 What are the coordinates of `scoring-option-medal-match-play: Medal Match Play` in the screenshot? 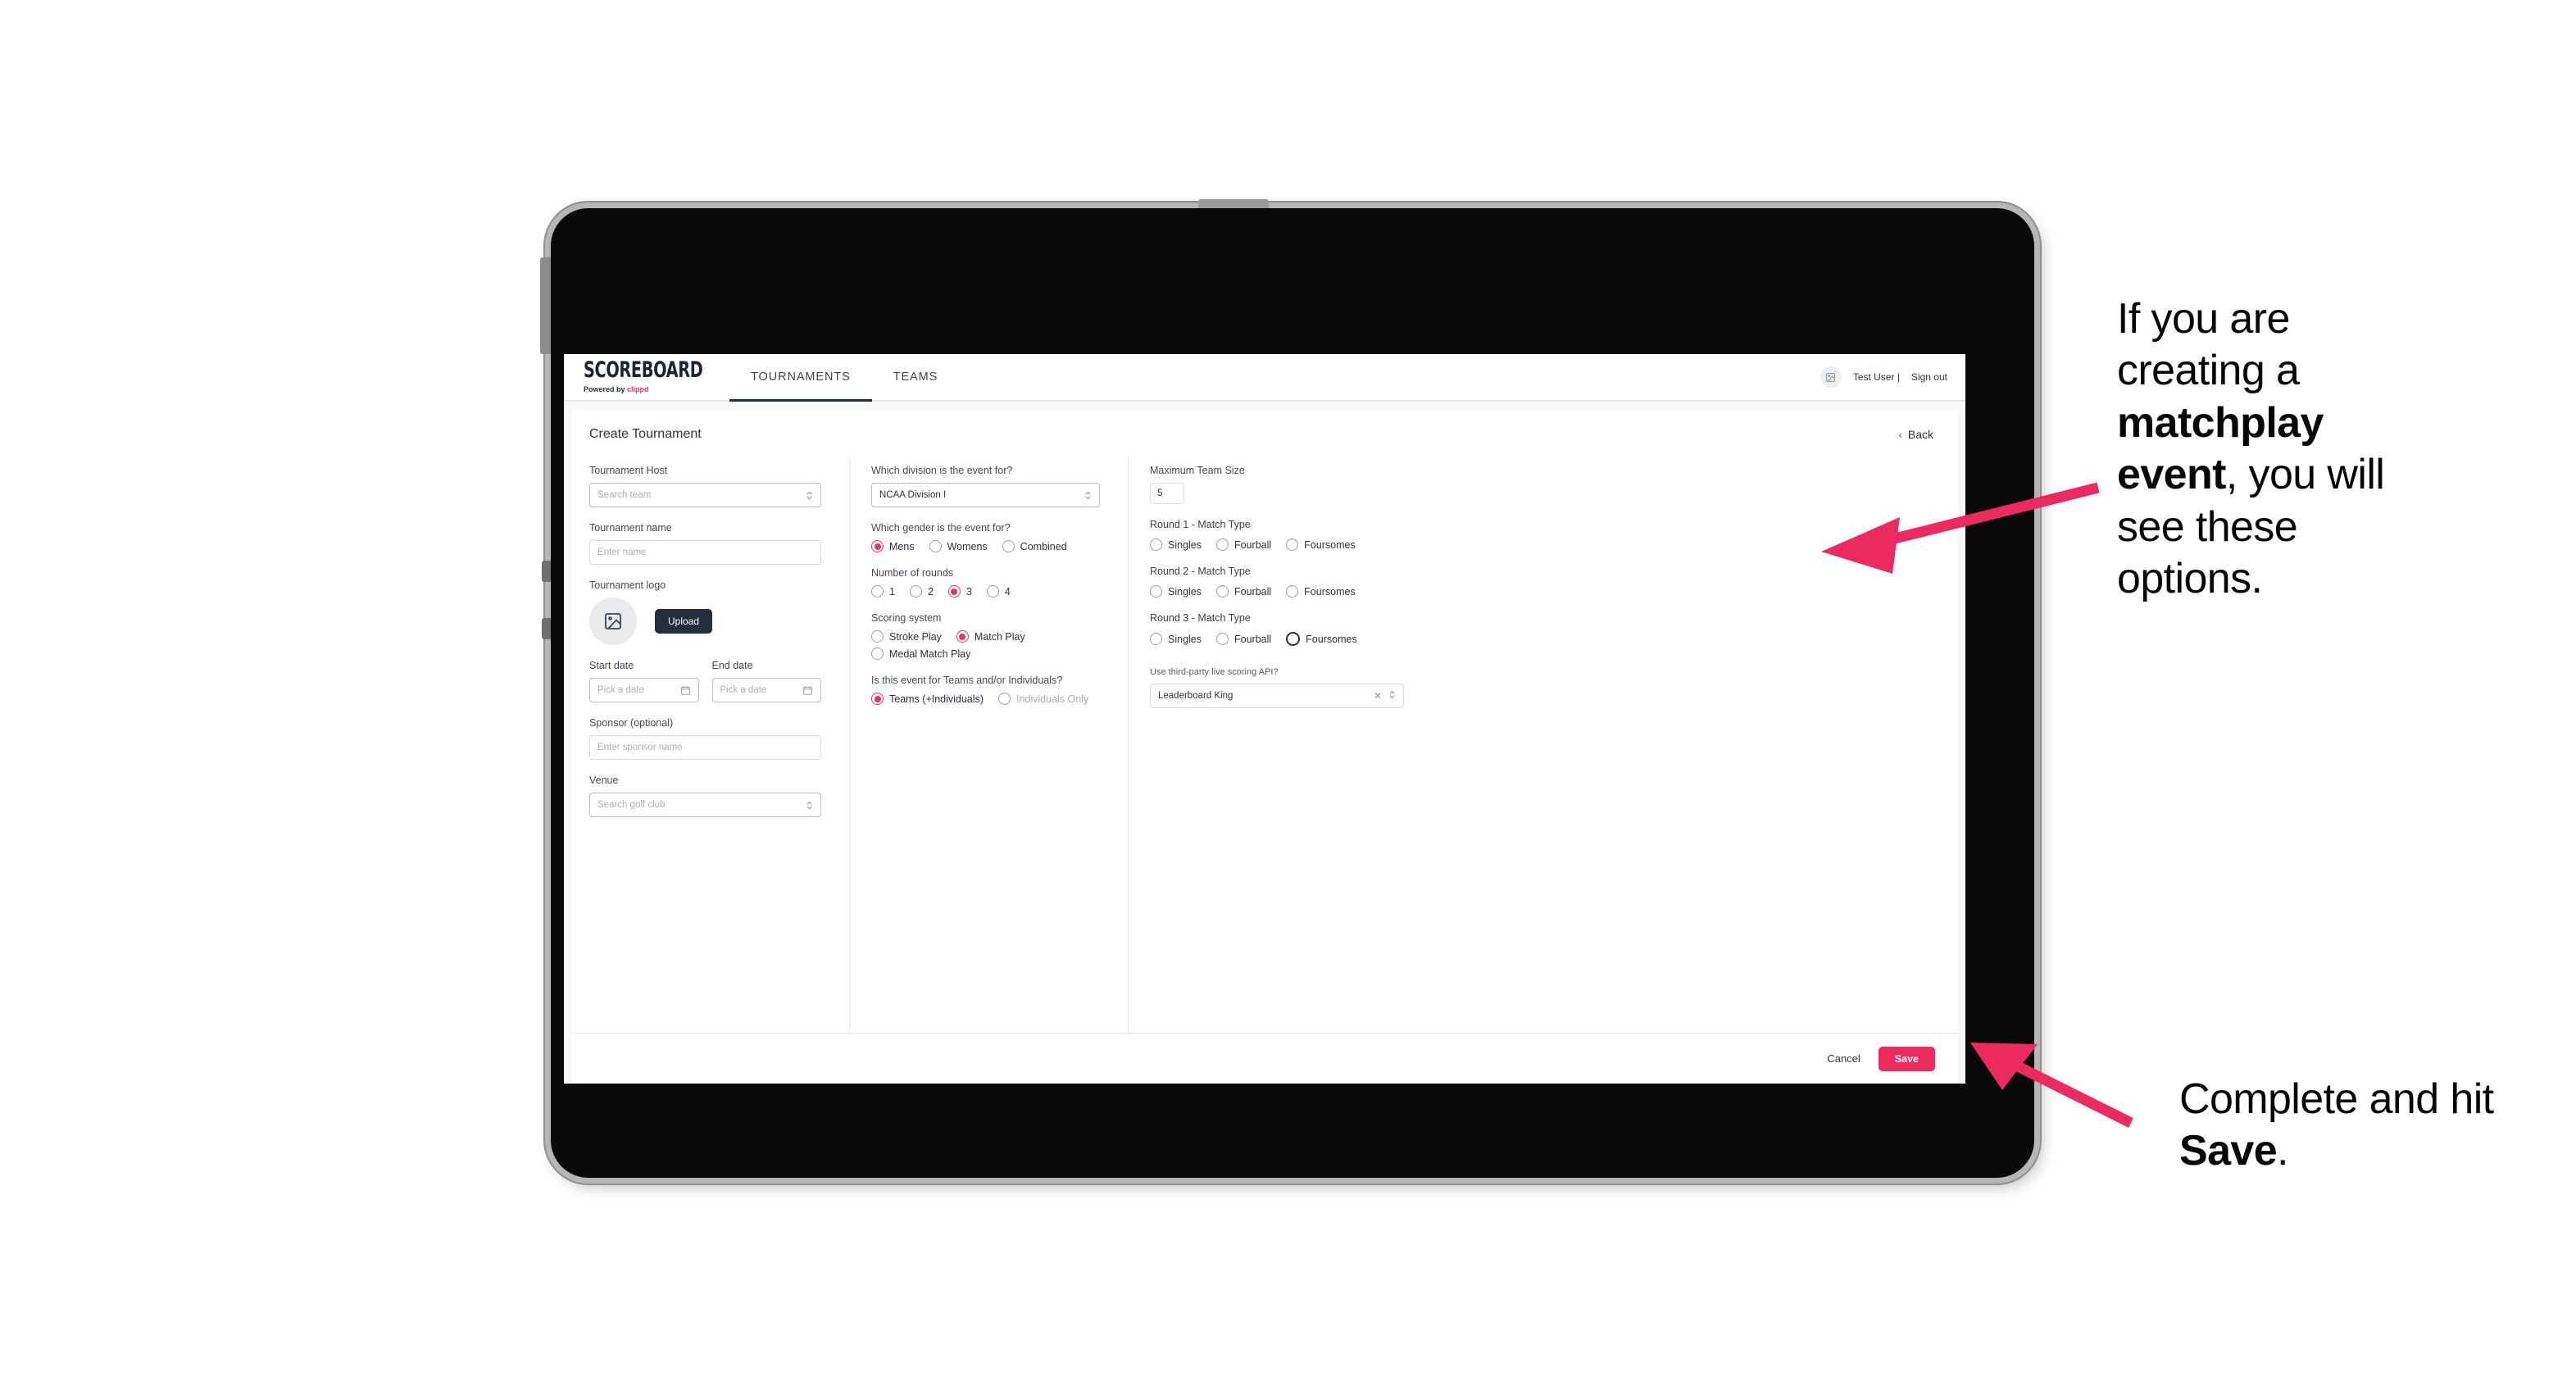 It's located at (920, 654).